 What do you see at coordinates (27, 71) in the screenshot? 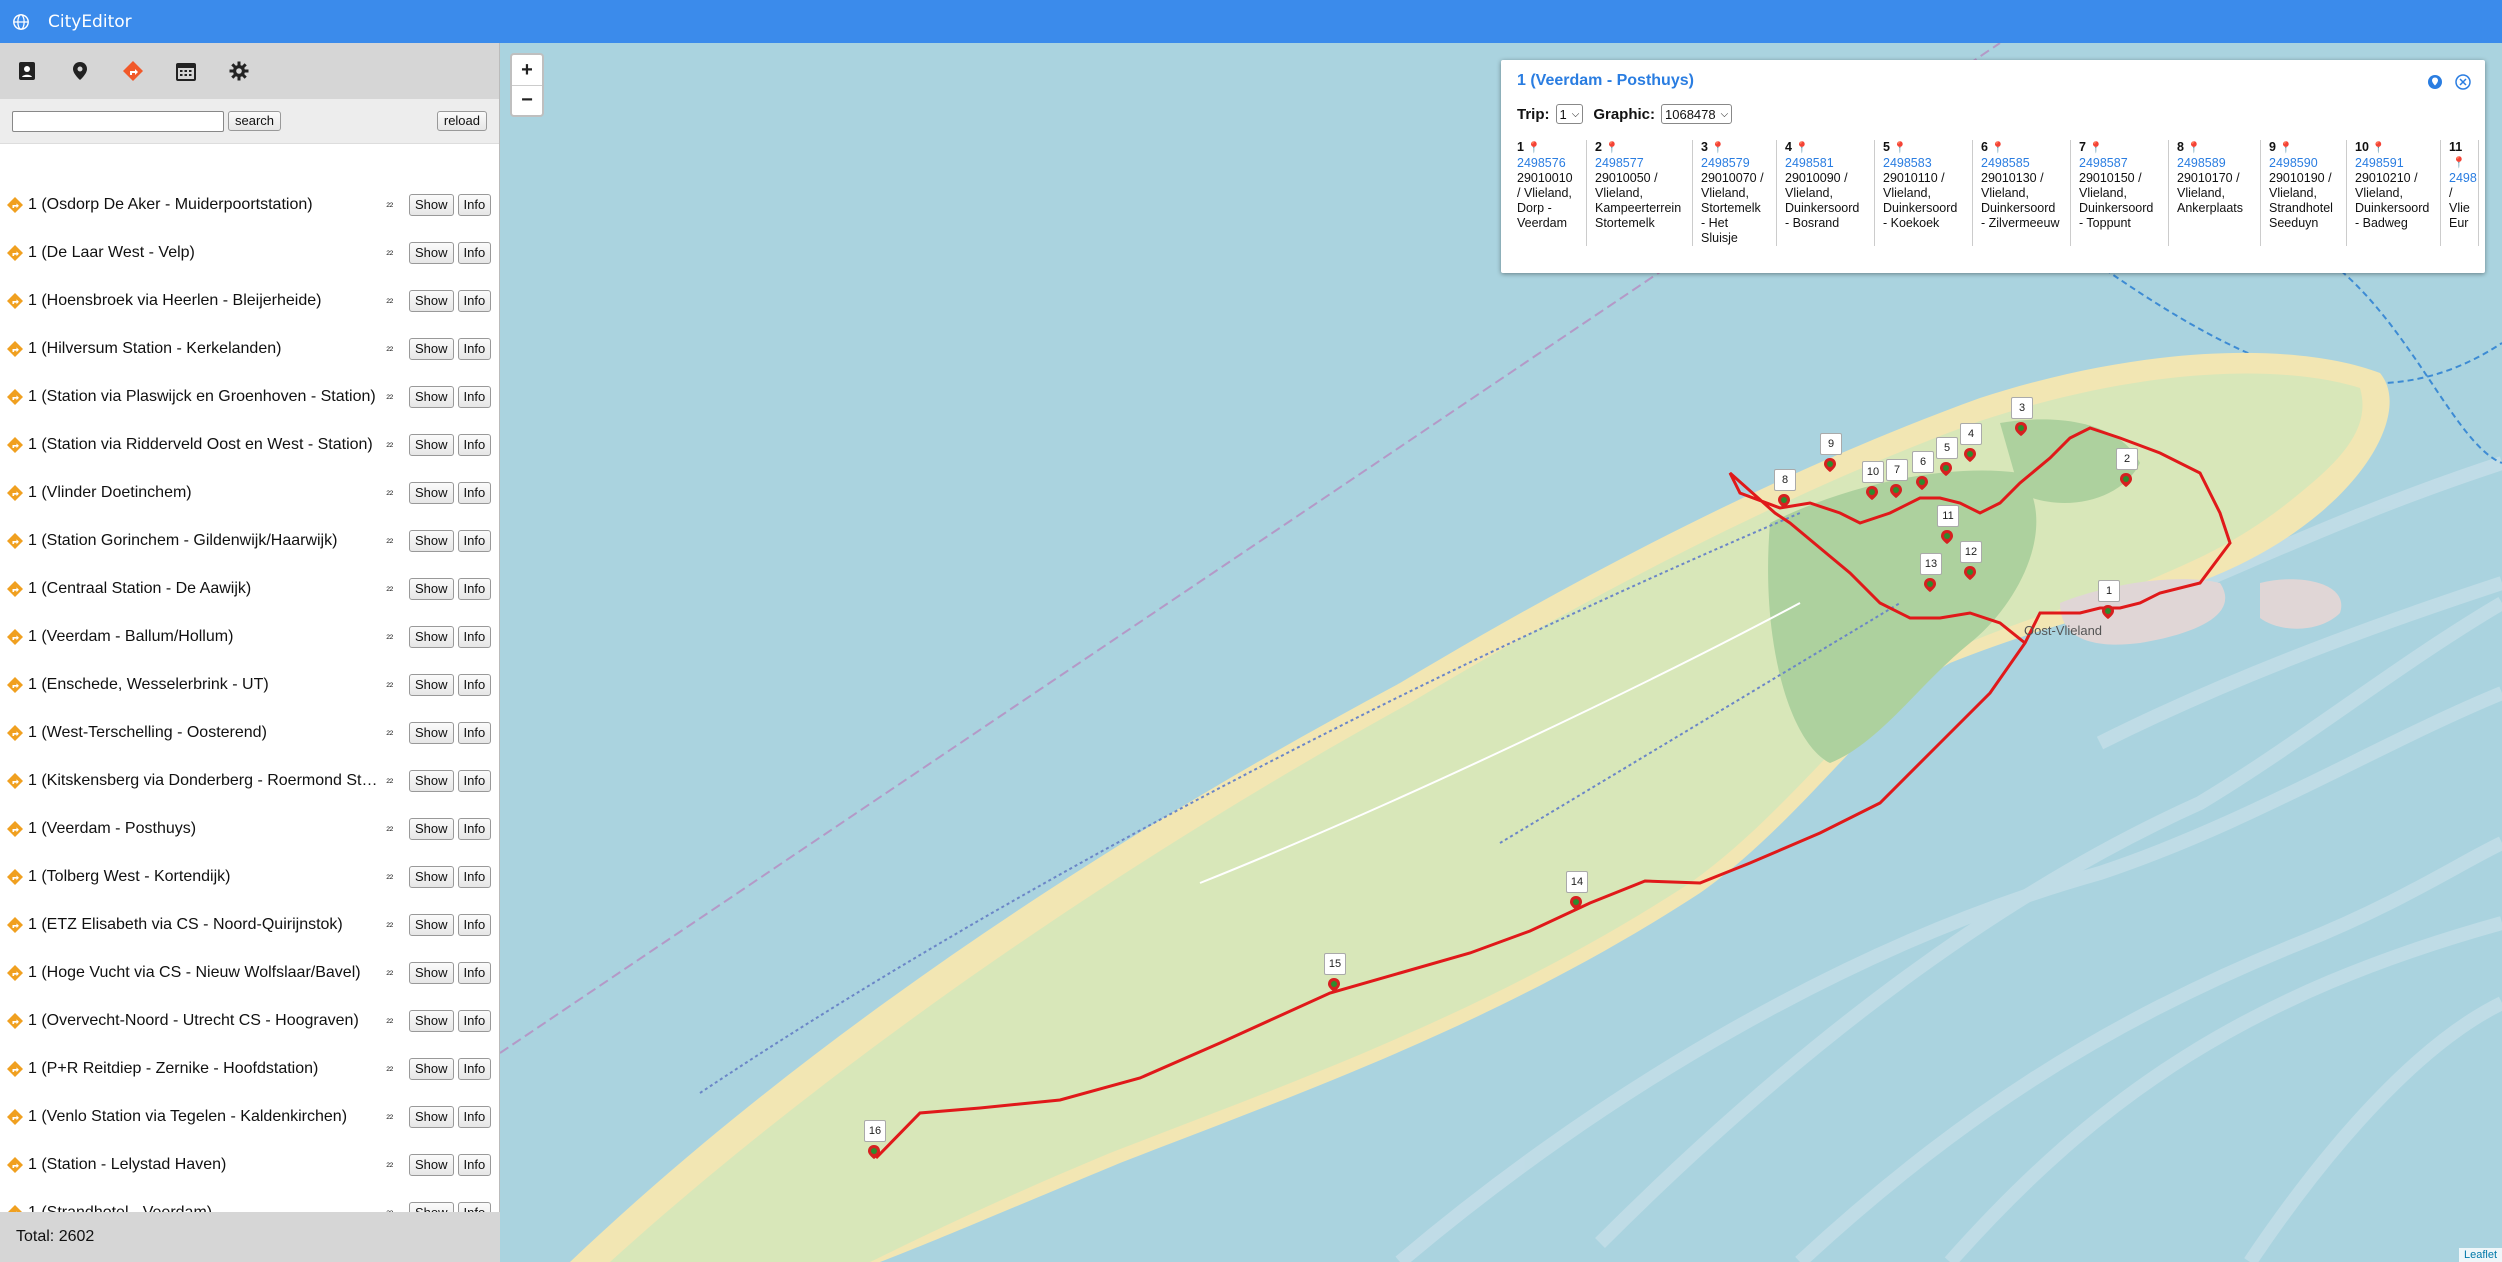
I see `contacts-icon` at bounding box center [27, 71].